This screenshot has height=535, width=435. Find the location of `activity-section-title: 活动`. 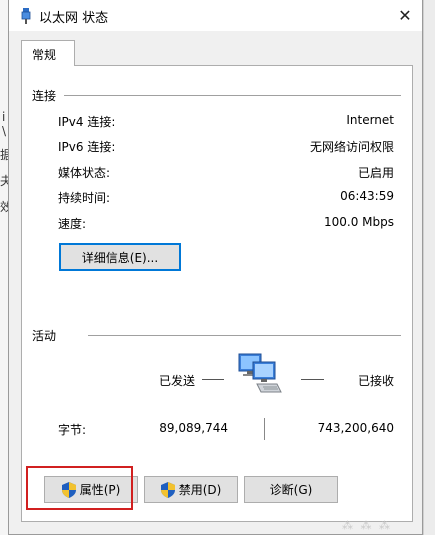

activity-section-title: 活动 is located at coordinates (47, 335).